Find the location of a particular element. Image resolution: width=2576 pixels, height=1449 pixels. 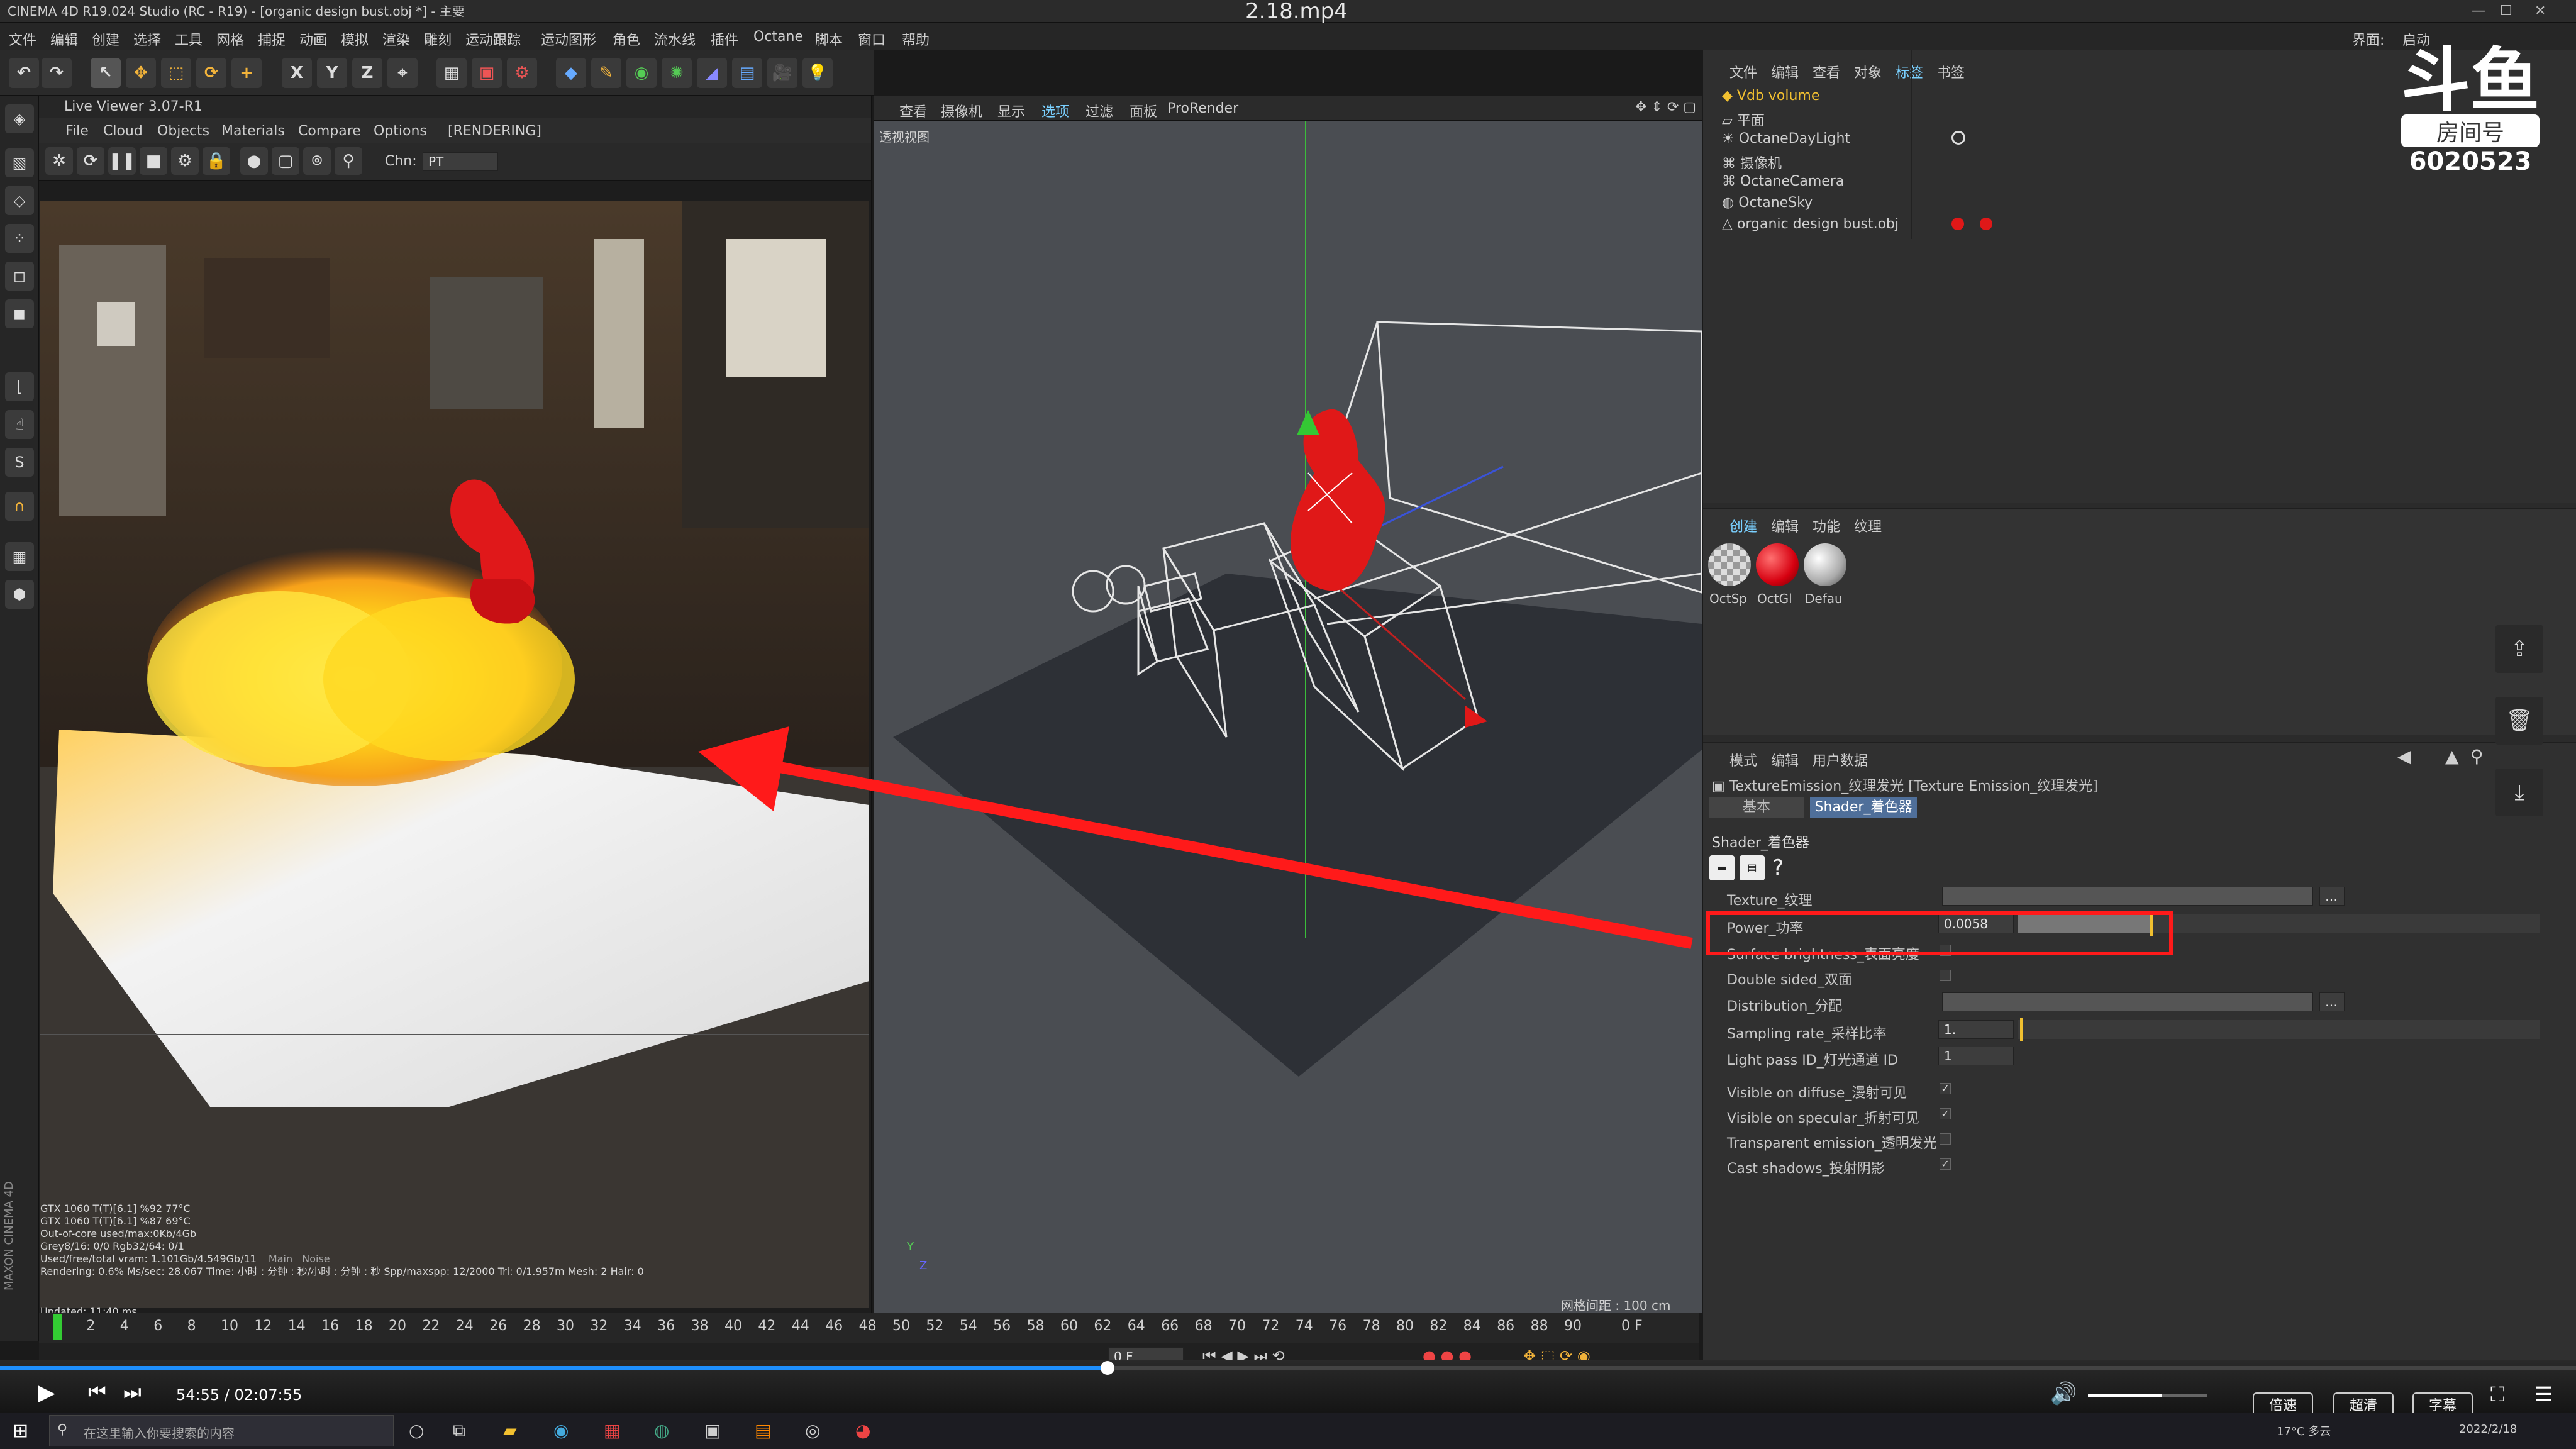

cube-icon: ◆ is located at coordinates (571, 73).